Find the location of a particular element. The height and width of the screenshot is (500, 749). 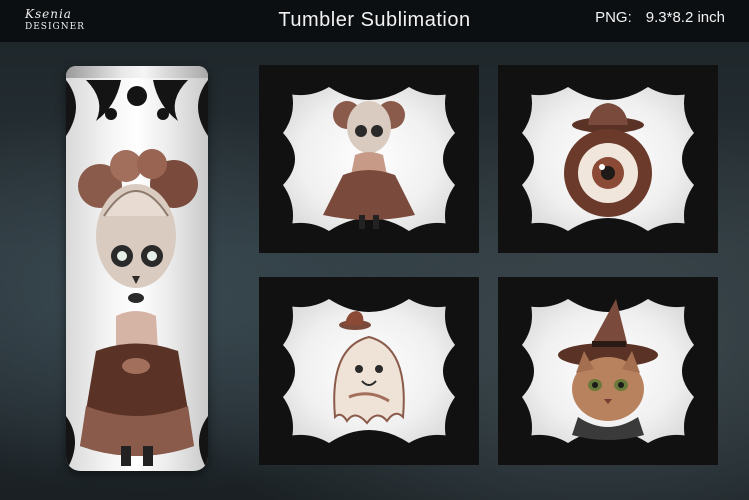

design-card-doll is located at coordinates (369, 159).